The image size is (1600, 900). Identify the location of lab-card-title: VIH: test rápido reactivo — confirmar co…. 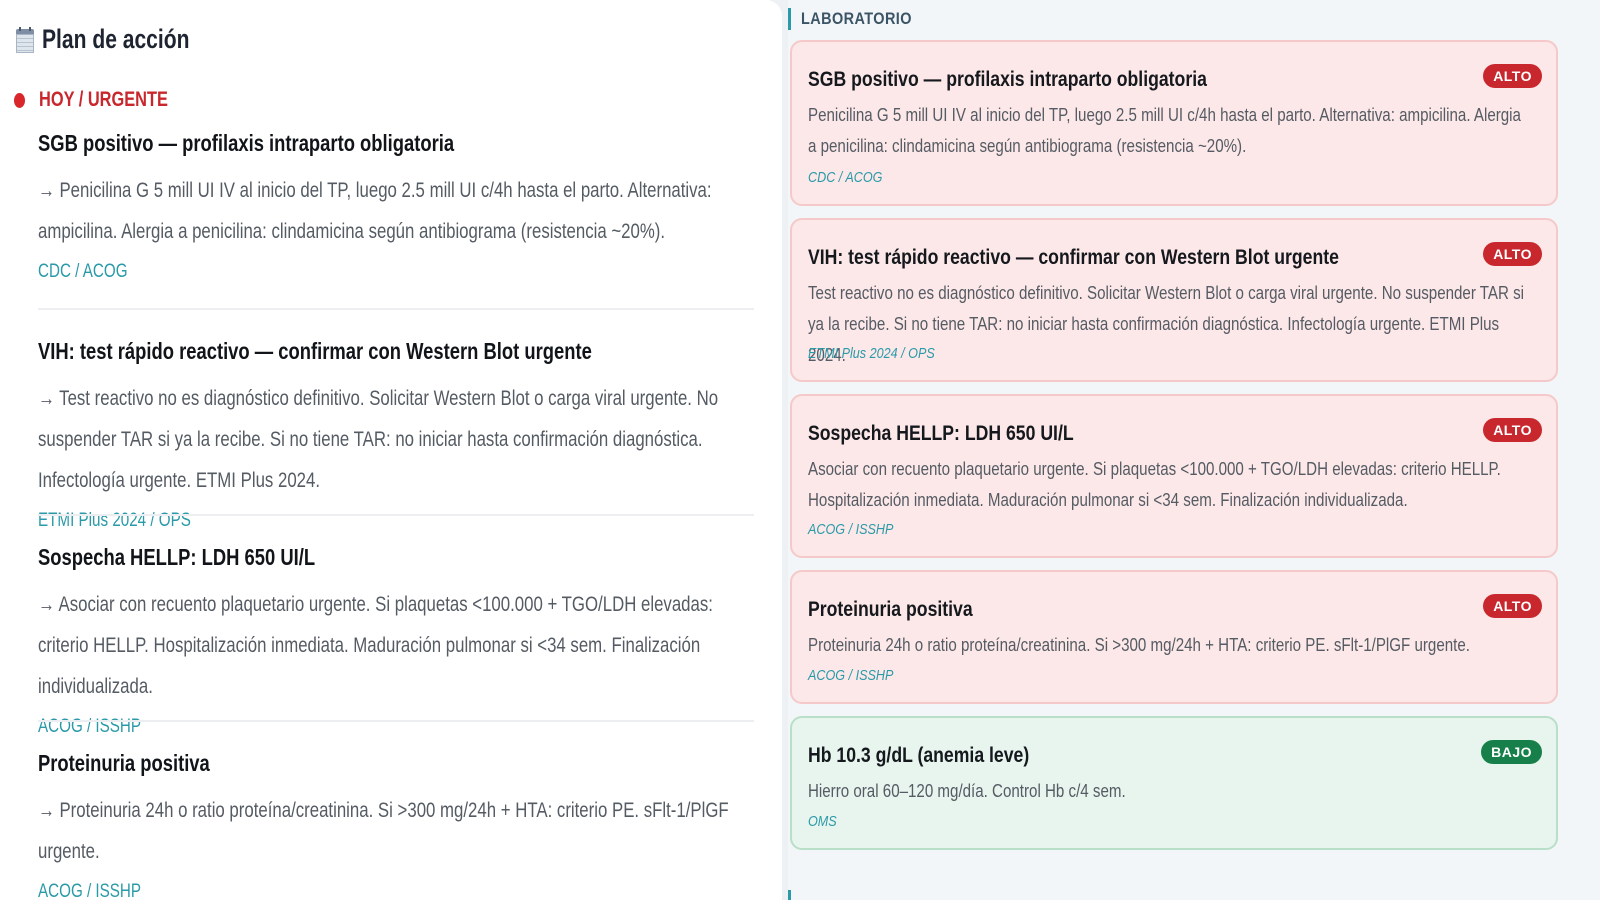
(1073, 257).